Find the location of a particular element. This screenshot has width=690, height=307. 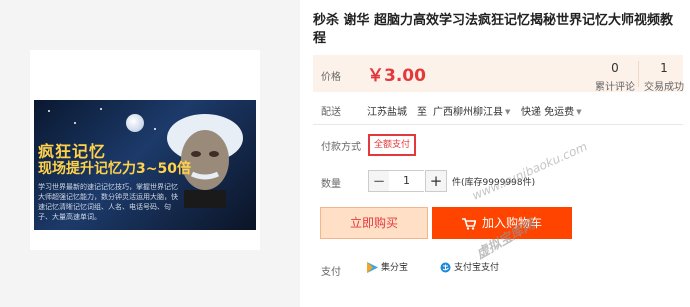

shipping-to-word: 至 is located at coordinates (422, 112).